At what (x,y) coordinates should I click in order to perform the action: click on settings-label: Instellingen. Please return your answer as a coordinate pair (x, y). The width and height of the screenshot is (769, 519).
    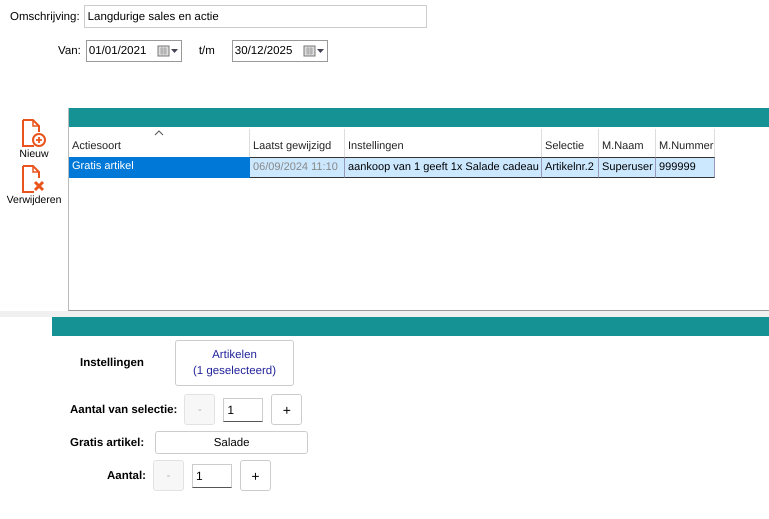
    Looking at the image, I should click on (112, 363).